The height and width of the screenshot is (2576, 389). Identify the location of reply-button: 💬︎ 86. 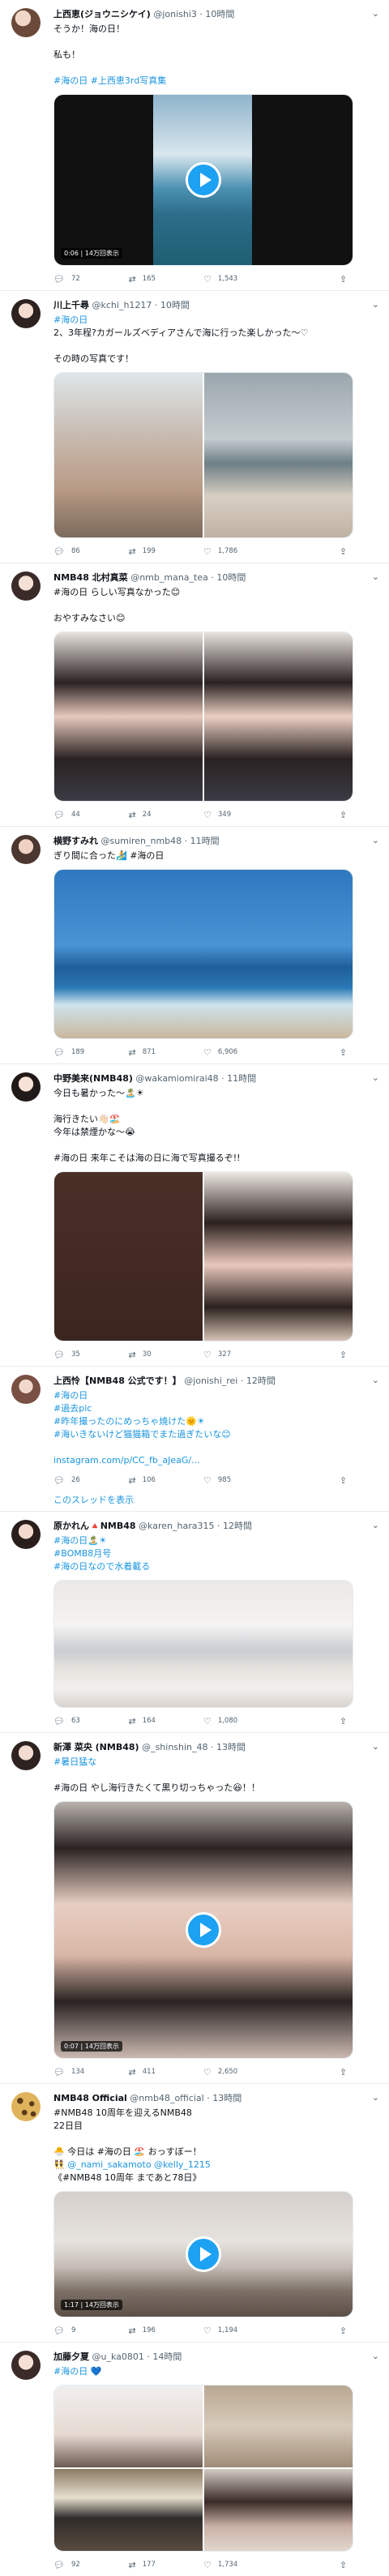
(91, 551).